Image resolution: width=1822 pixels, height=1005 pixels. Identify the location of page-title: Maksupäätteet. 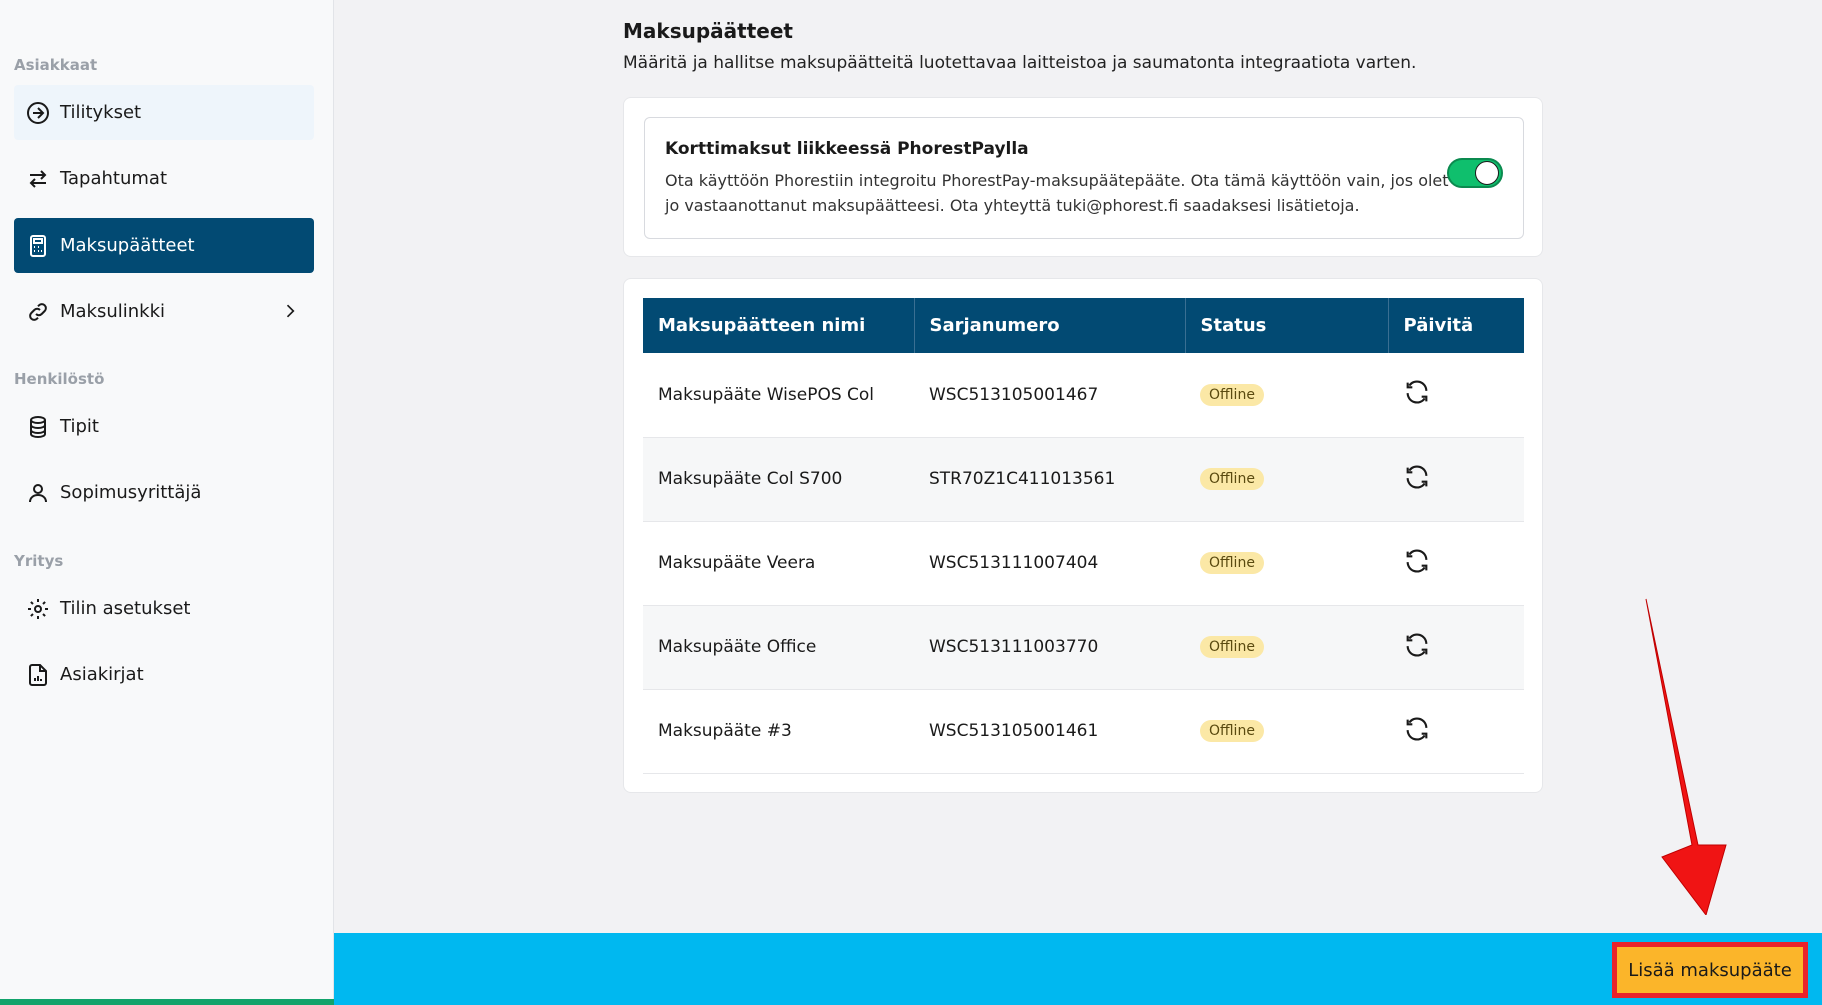
(708, 31).